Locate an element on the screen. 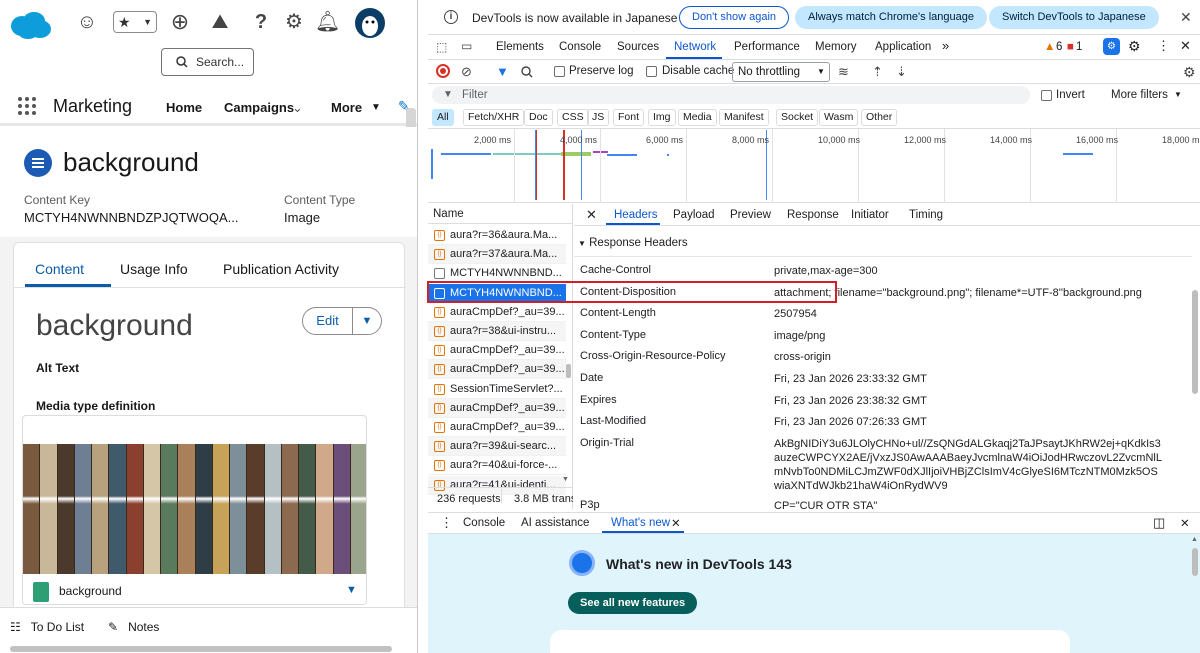 The image size is (1200, 653). close-icon: ✕ is located at coordinates (1186, 17).